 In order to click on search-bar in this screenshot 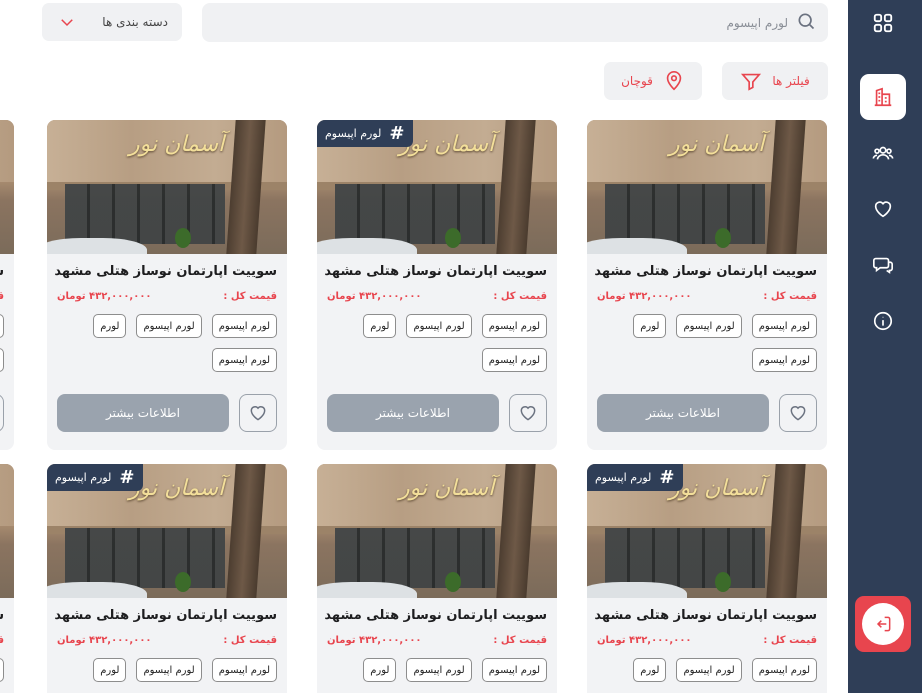, I will do `click(515, 22)`.